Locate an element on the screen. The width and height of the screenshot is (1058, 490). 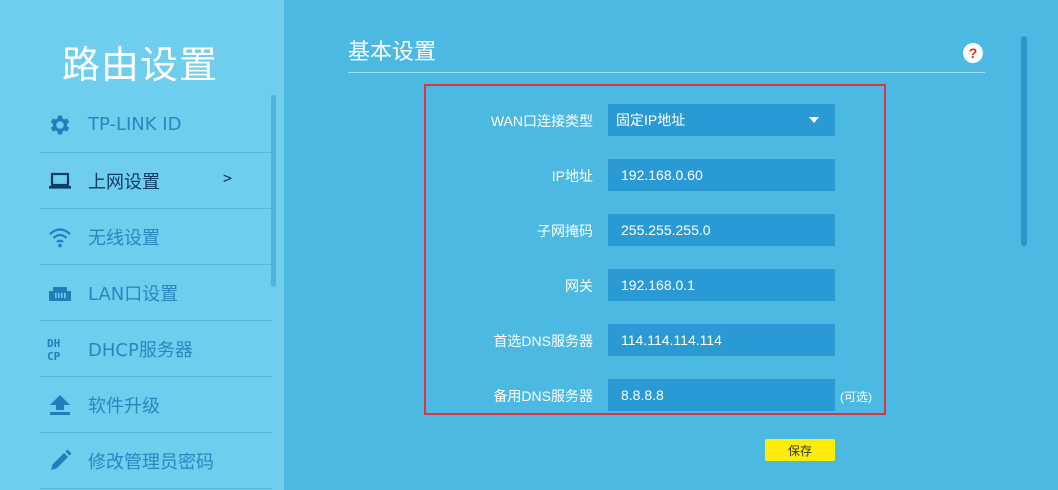
sidebar-title: 路由设置 is located at coordinates (140, 65).